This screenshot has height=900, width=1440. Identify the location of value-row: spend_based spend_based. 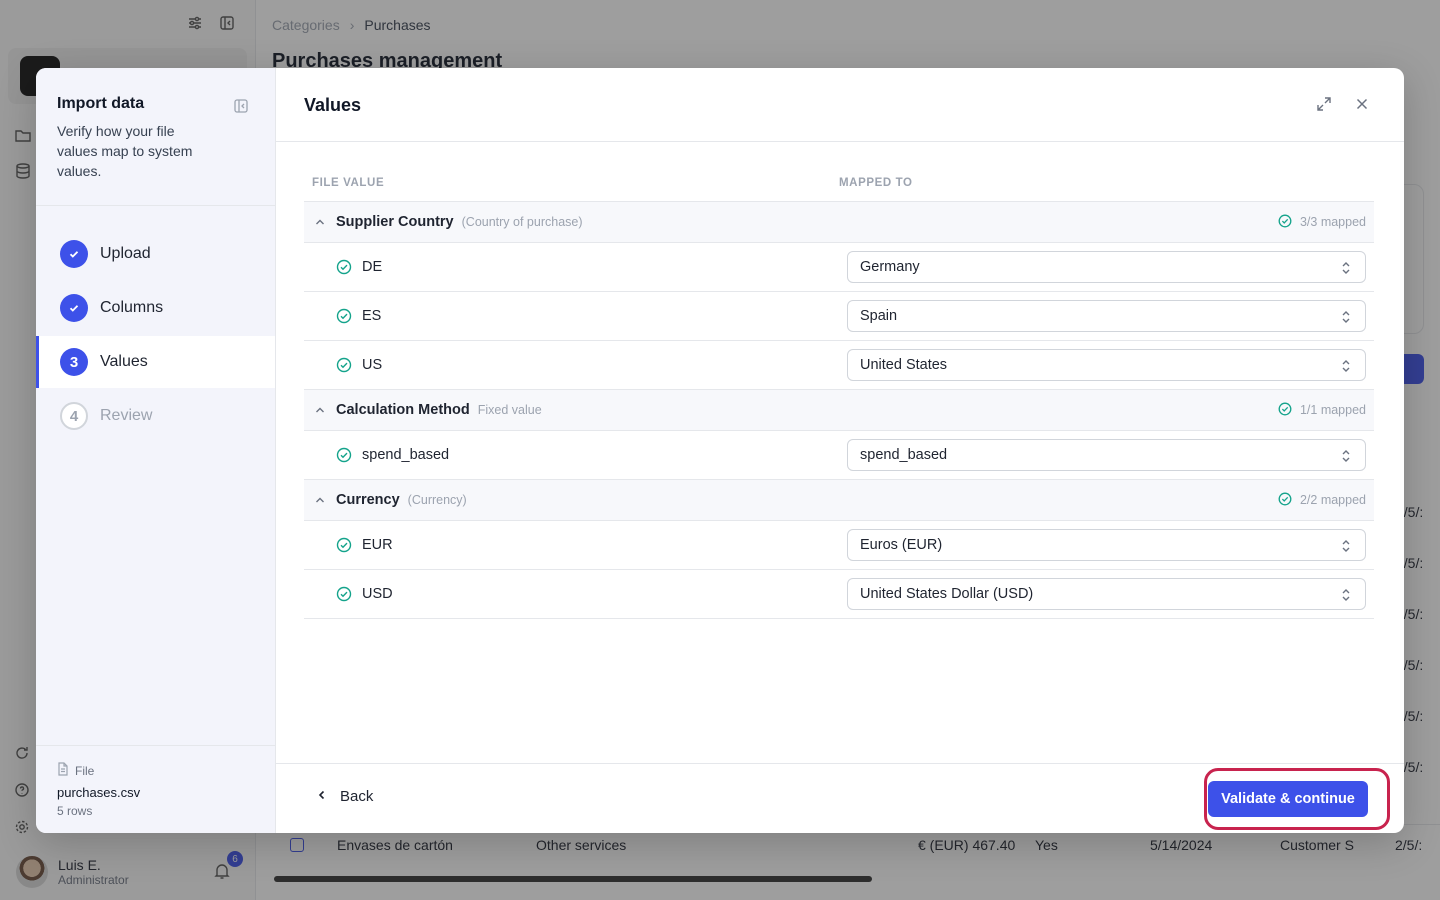
(839, 455).